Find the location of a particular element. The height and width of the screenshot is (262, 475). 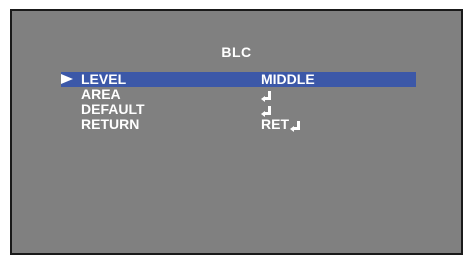

menu-title: BLC is located at coordinates (236, 52).